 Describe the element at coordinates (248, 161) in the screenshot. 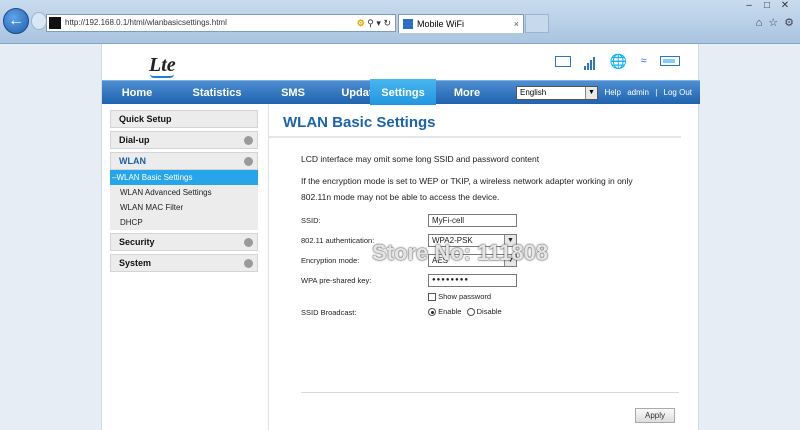

I see `collapse-icon` at that location.